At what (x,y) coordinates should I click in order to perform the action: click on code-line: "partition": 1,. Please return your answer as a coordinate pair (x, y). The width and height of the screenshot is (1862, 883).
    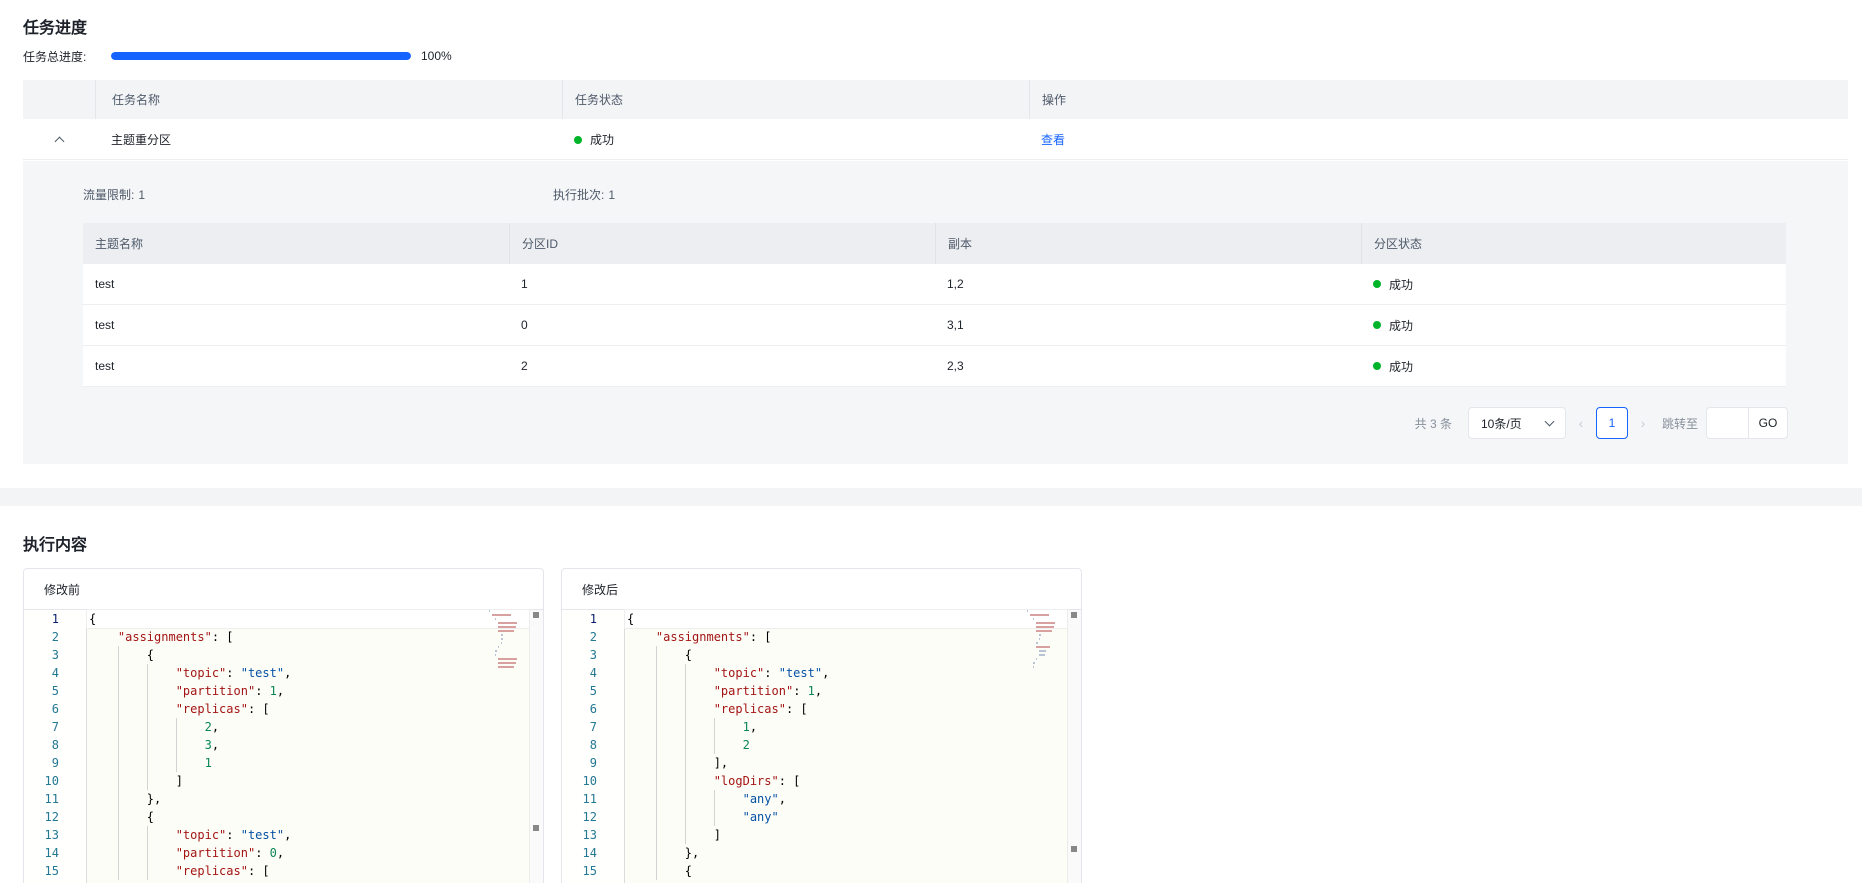
    Looking at the image, I should click on (846, 691).